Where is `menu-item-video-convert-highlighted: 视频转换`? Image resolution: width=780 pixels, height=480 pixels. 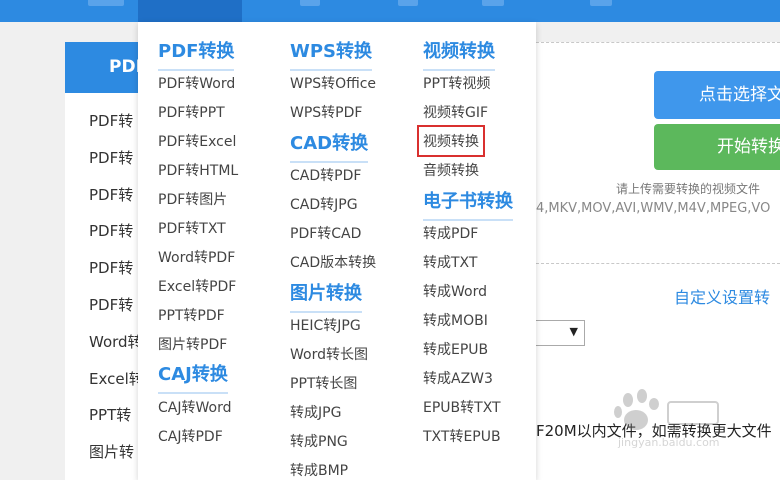
menu-item-video-convert-highlighted: 视频转换 is located at coordinates (451, 141).